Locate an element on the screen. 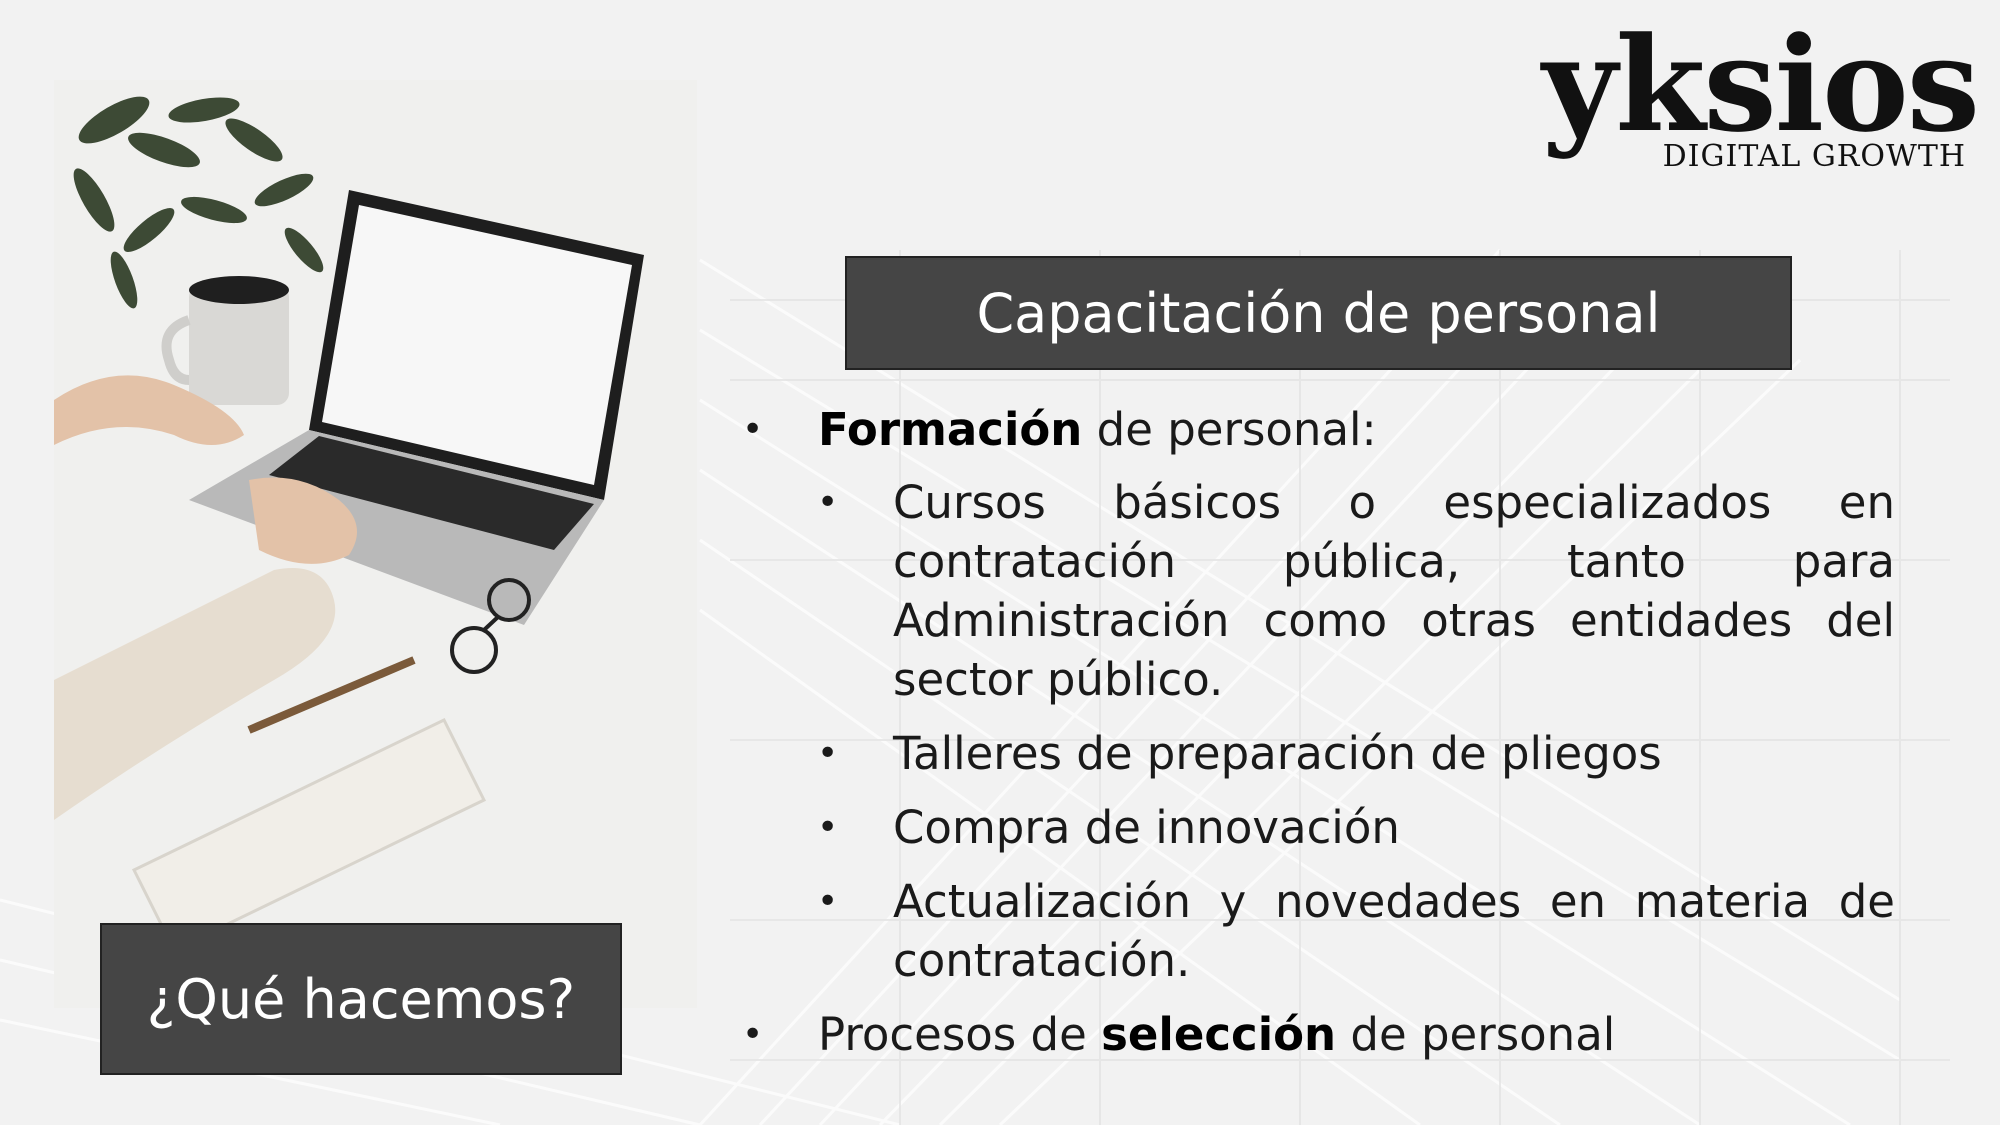  list-item-text: de personal: is located at coordinates (1229, 429).